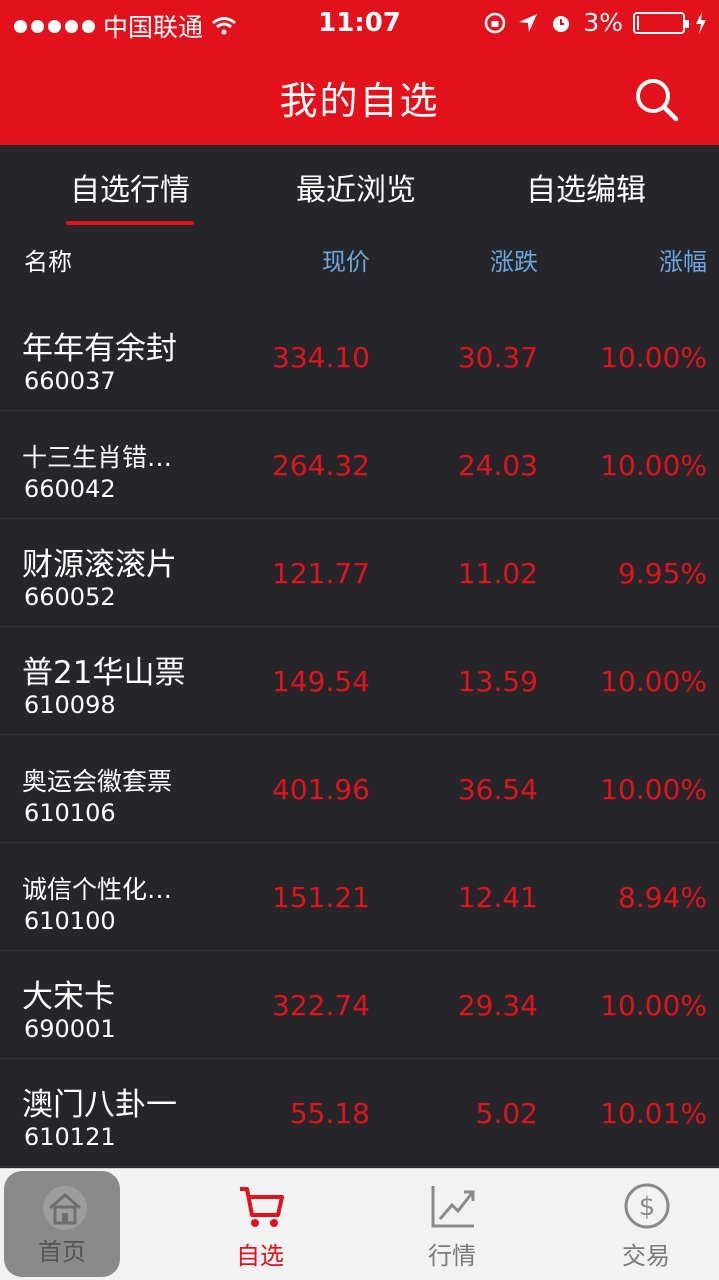 The image size is (719, 1280). What do you see at coordinates (321, 465) in the screenshot?
I see `item-price: 264.32` at bounding box center [321, 465].